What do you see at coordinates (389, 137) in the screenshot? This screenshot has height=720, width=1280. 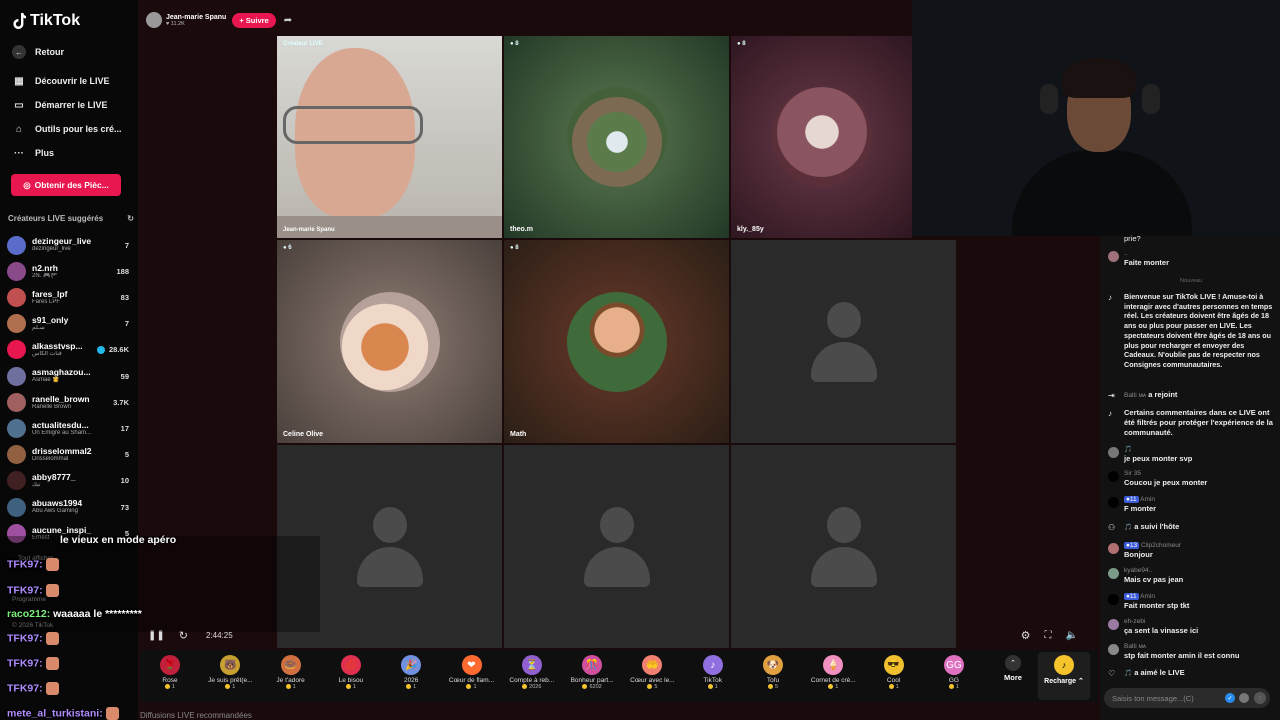 I see `video-tile-host: Créateur LIVE Jean-marie Spanu` at bounding box center [389, 137].